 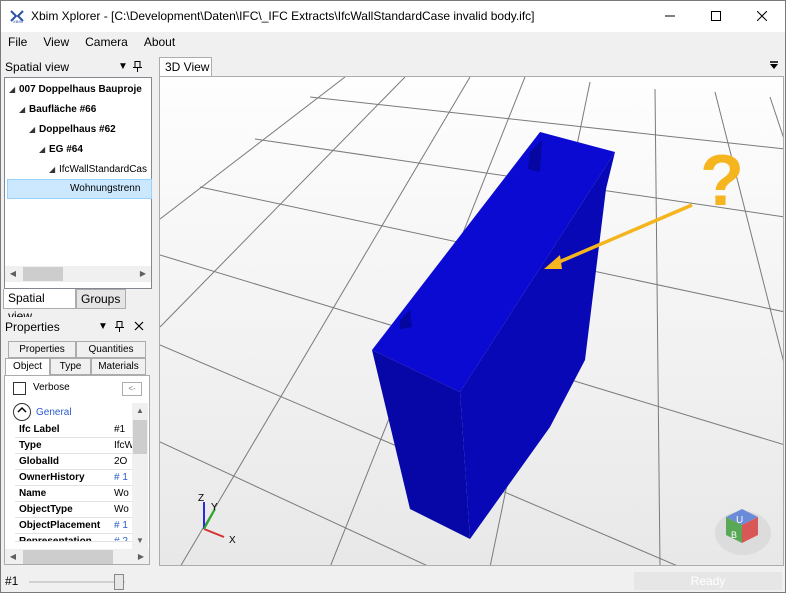 I want to click on collapse-chevron-icon, so click(x=22, y=412).